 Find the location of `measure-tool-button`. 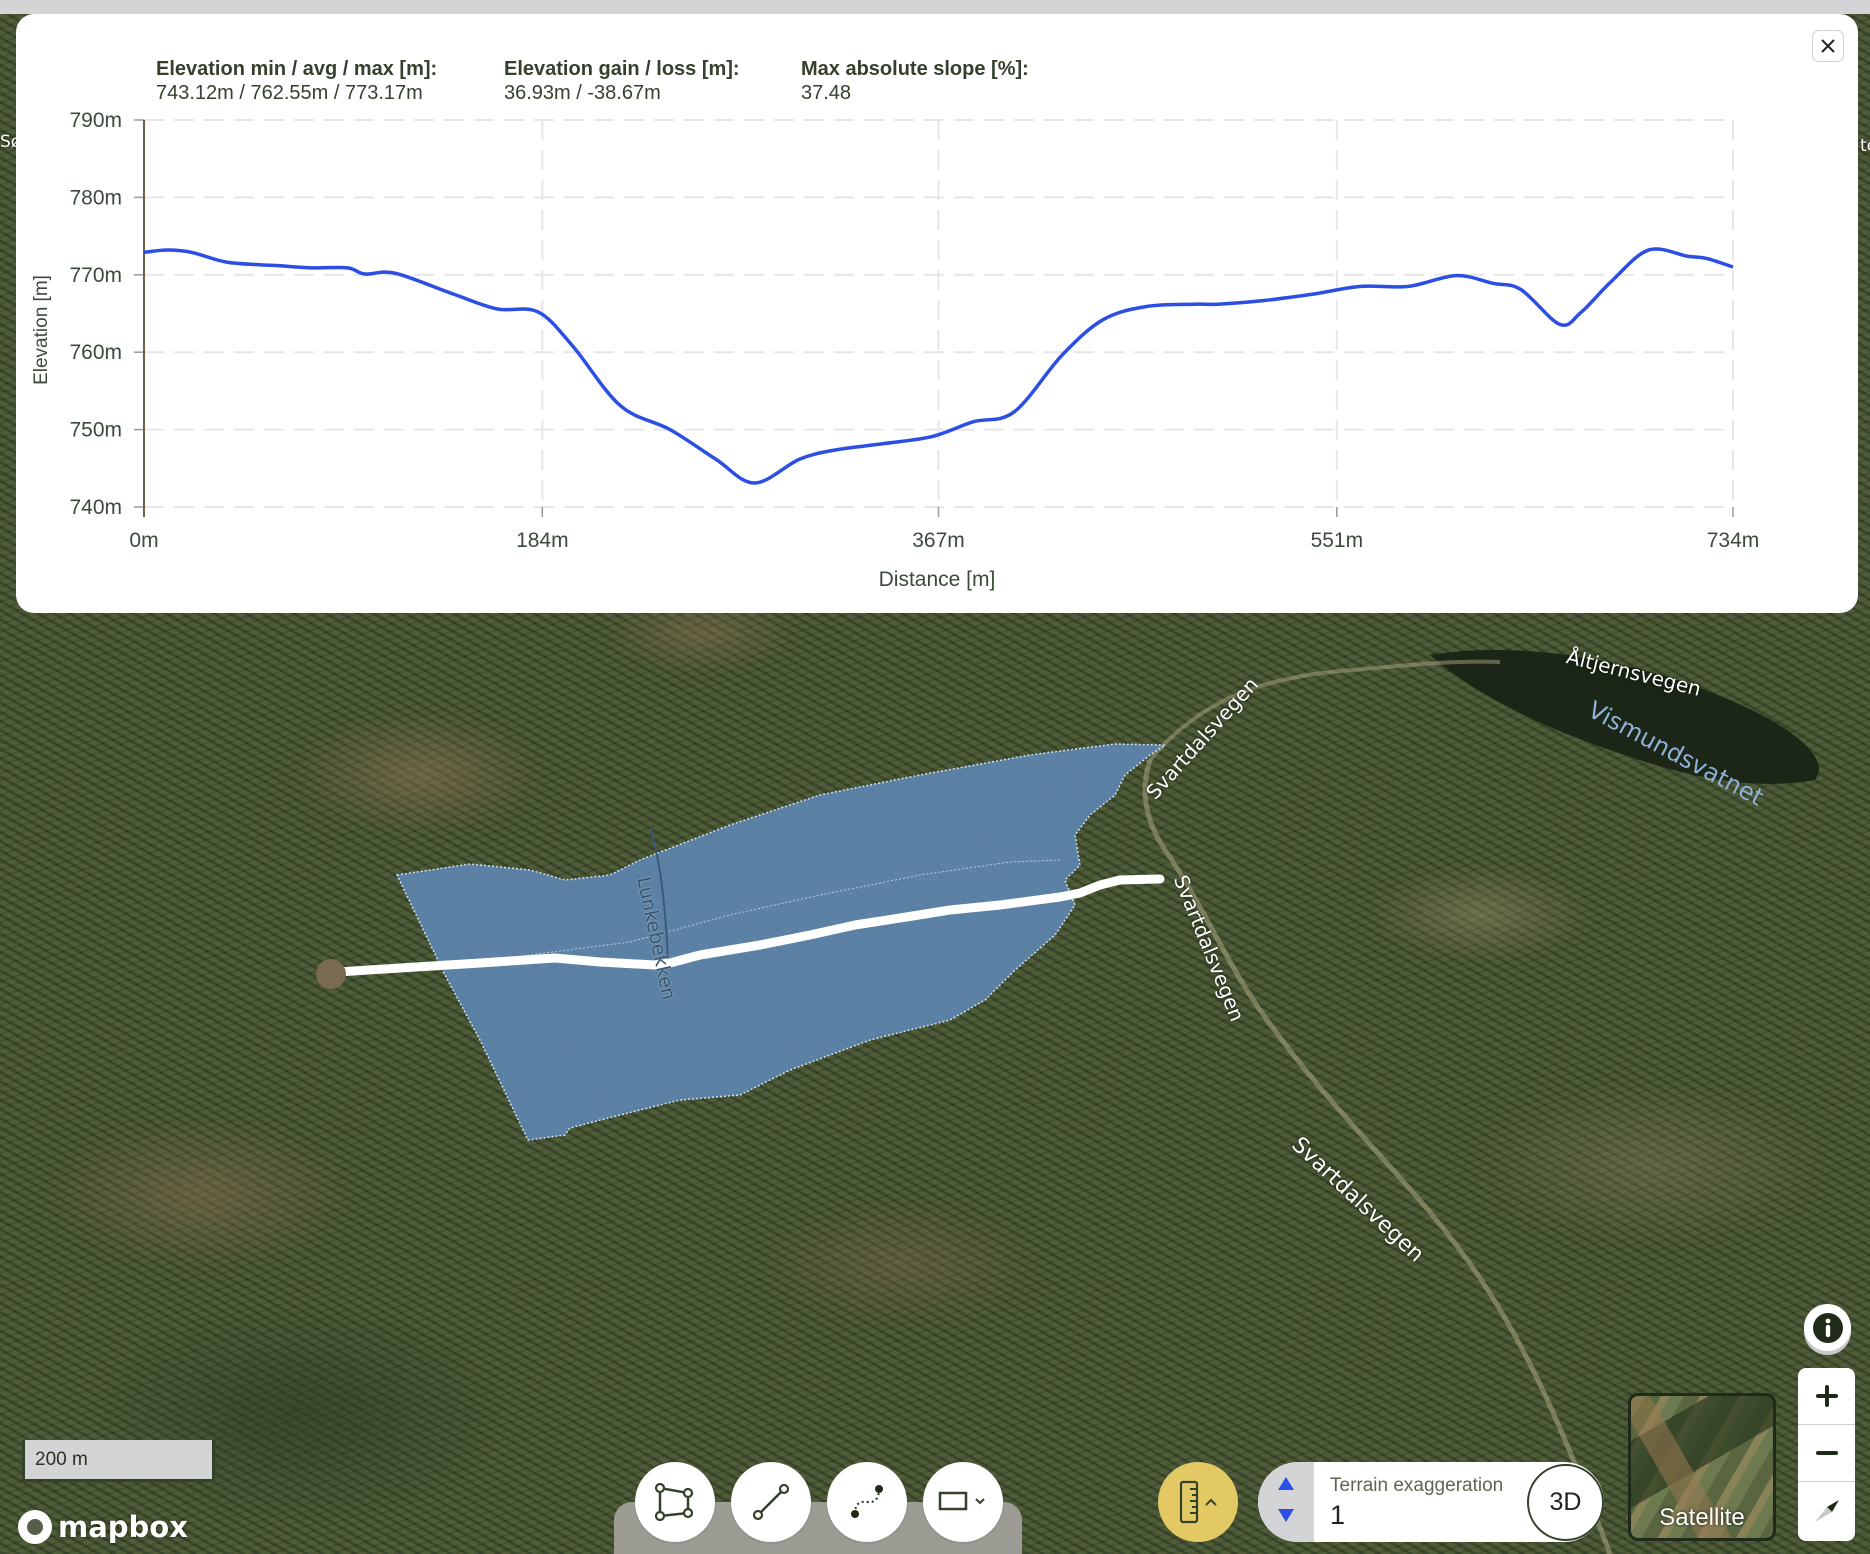

measure-tool-button is located at coordinates (1198, 1502).